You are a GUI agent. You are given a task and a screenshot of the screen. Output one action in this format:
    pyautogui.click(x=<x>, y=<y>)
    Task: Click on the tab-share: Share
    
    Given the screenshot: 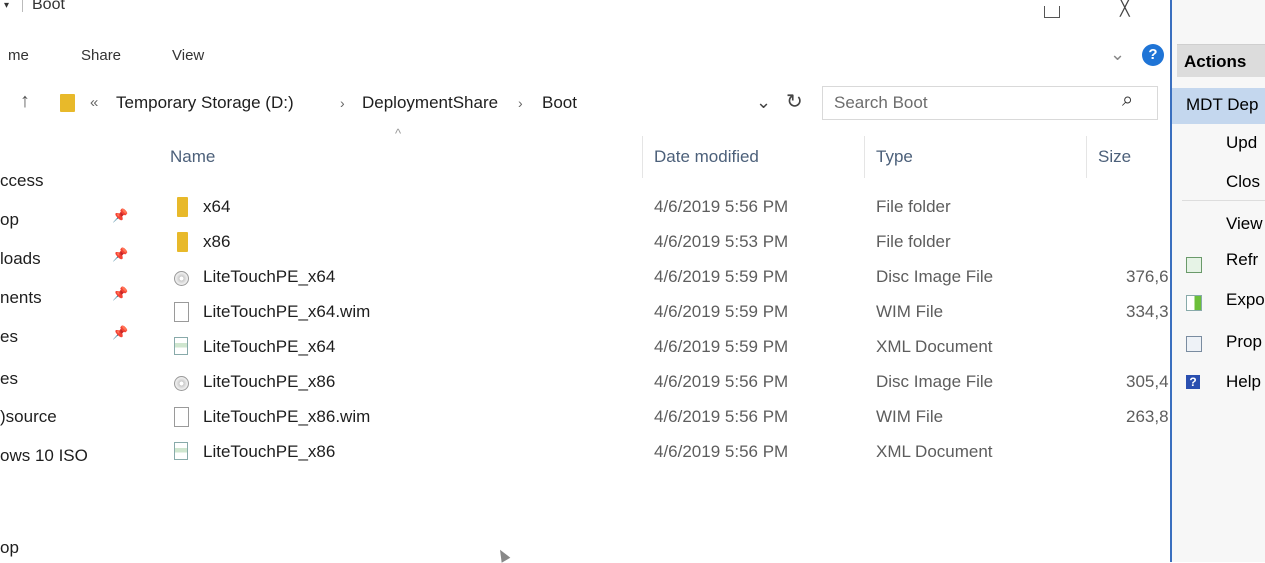 What is the action you would take?
    pyautogui.click(x=101, y=55)
    